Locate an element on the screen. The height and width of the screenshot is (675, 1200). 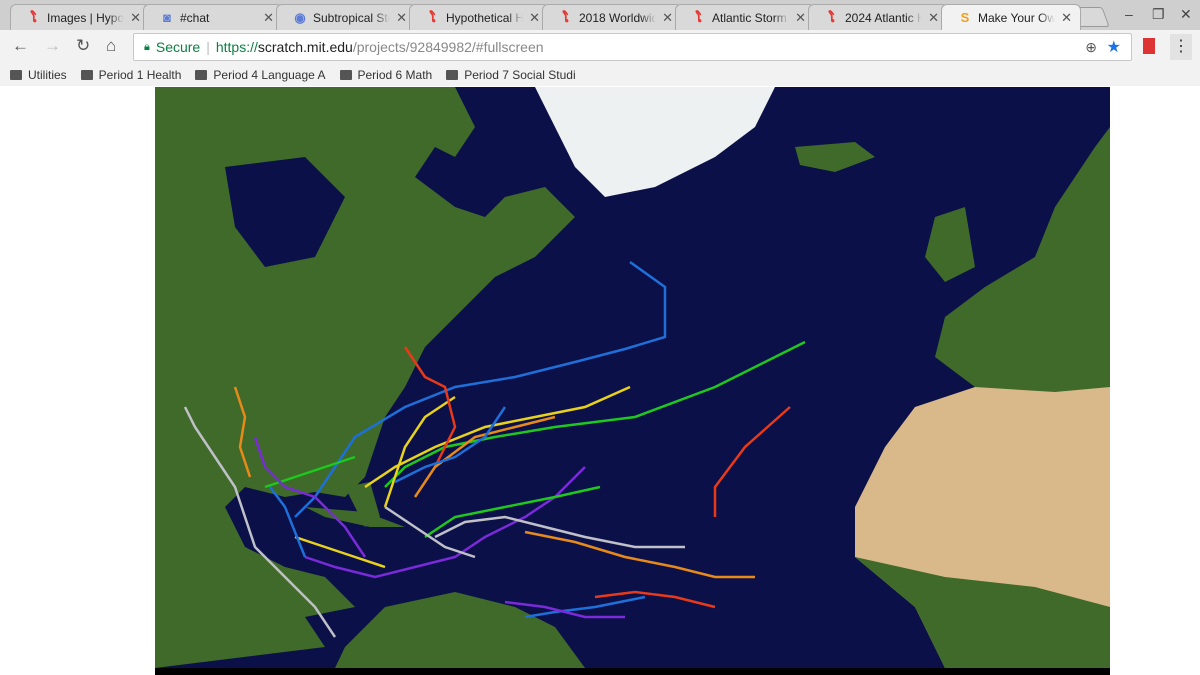
tab-title: #chat is located at coordinates (195, 17).